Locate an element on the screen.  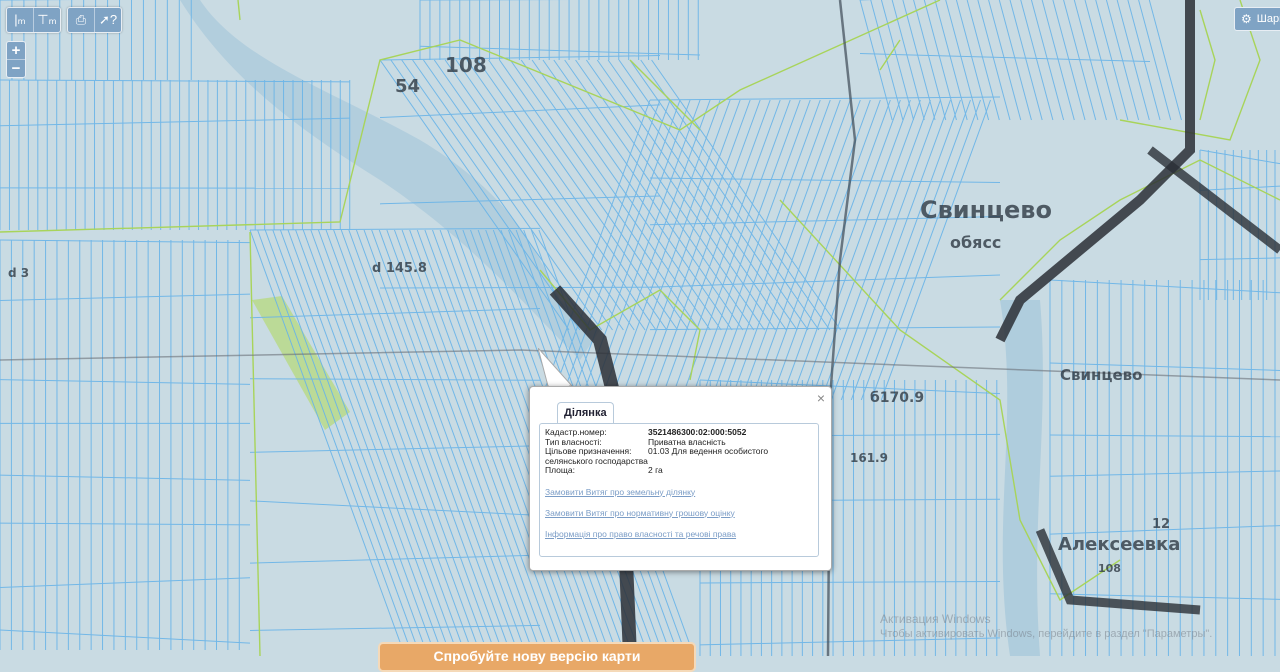
tools-toolbar: ⎙ ➚? is located at coordinates (94, 20).